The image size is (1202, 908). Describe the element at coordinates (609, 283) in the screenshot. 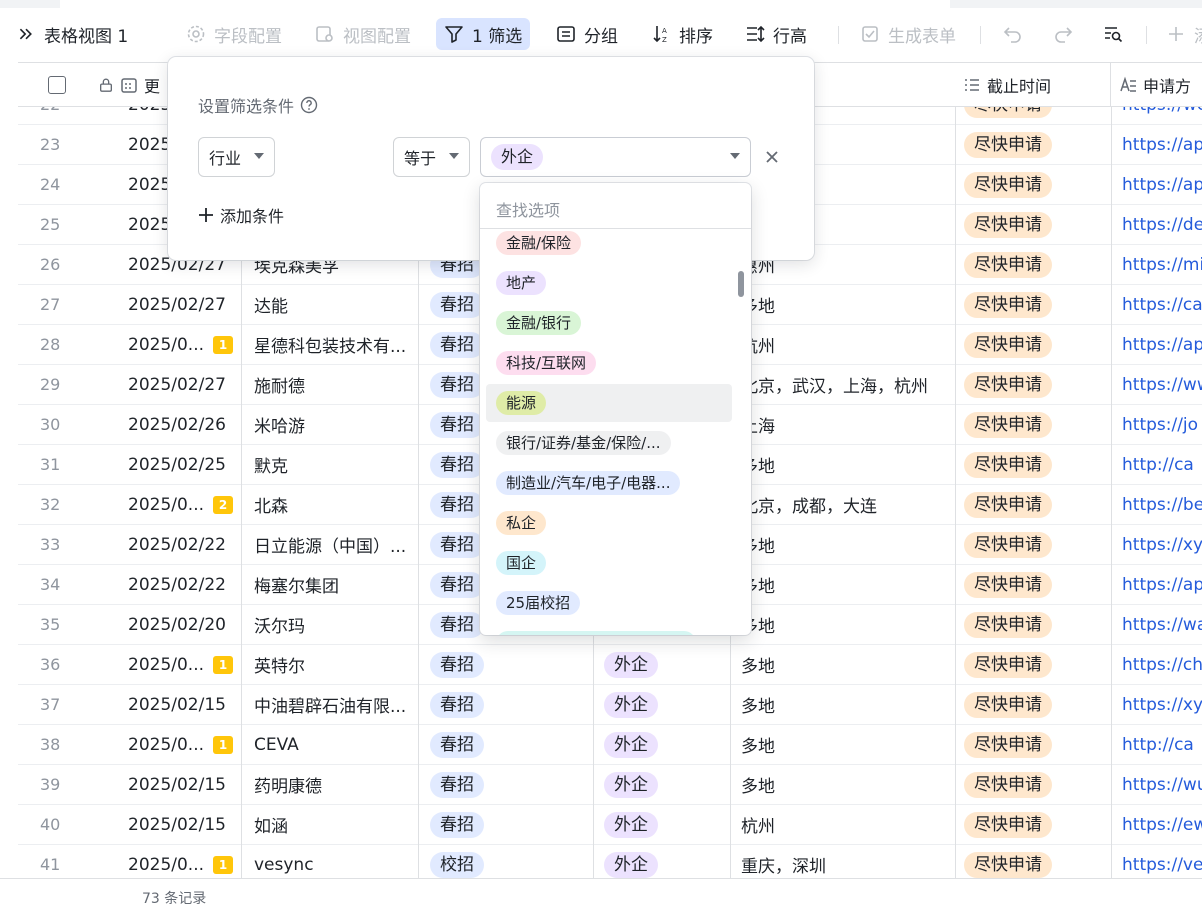

I see `option-item: 地产` at that location.